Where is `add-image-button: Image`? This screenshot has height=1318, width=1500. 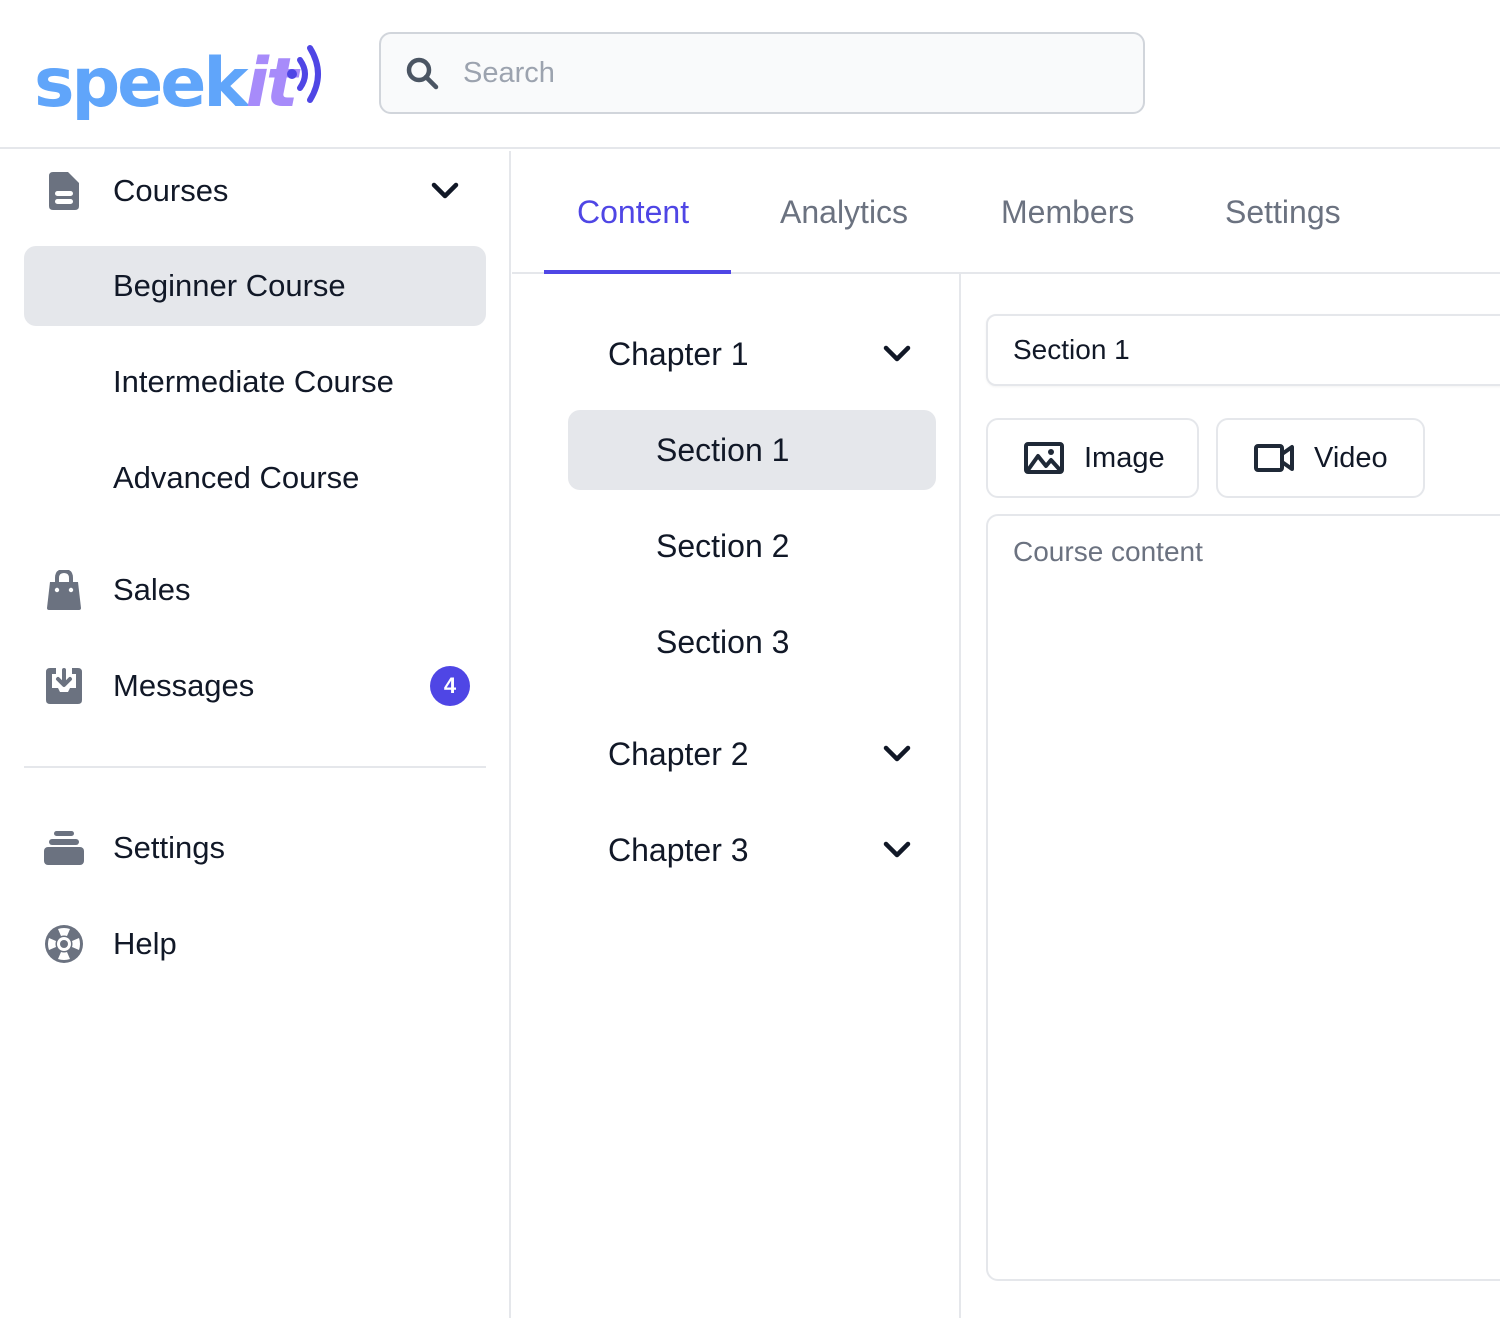 add-image-button: Image is located at coordinates (1092, 458).